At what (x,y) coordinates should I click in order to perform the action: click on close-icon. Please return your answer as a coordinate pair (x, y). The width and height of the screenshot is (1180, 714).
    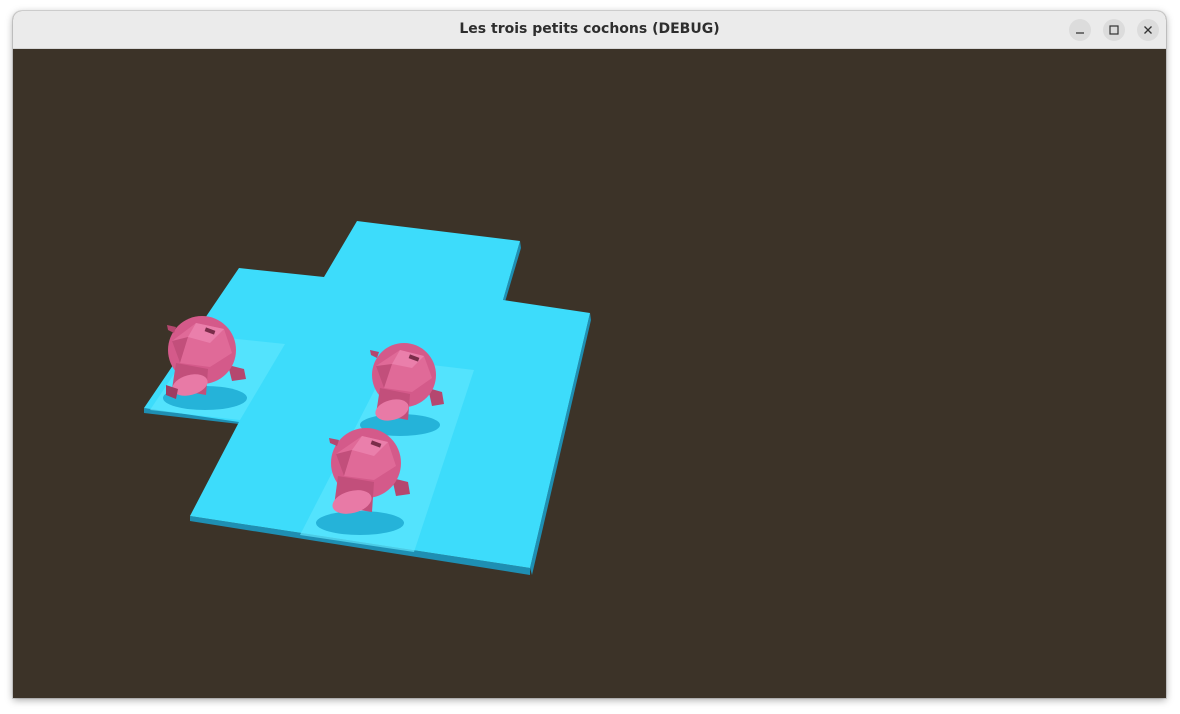
    Looking at the image, I should click on (1148, 30).